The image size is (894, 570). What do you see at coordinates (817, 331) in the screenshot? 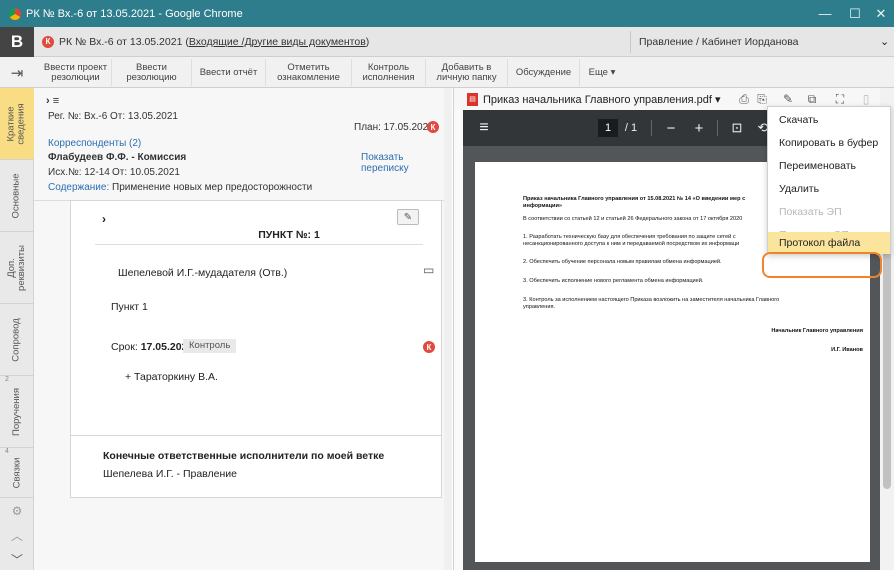
I see `doc-sign-role: Начальник Главного управления` at bounding box center [817, 331].